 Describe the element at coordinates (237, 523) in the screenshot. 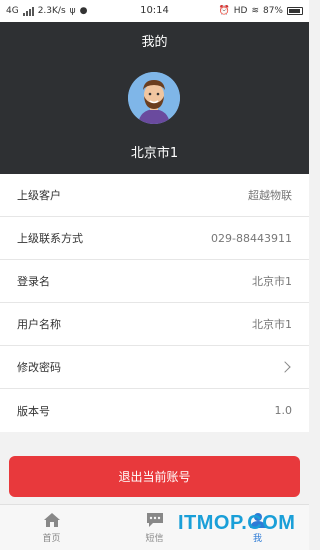

I see `watermark-logo: ITMOP.COM` at that location.